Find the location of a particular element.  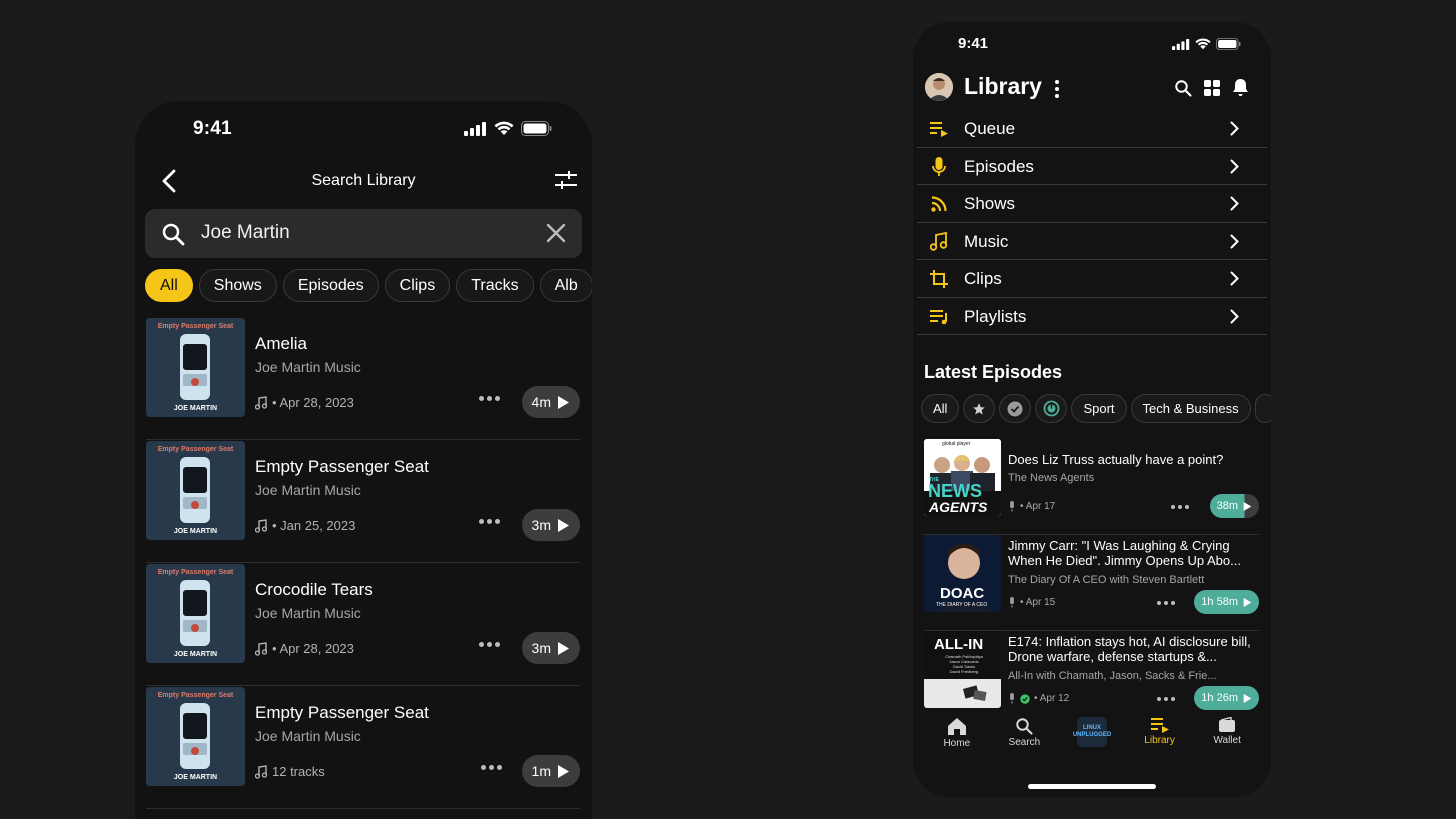

tab-home: Home is located at coordinates (957, 742).